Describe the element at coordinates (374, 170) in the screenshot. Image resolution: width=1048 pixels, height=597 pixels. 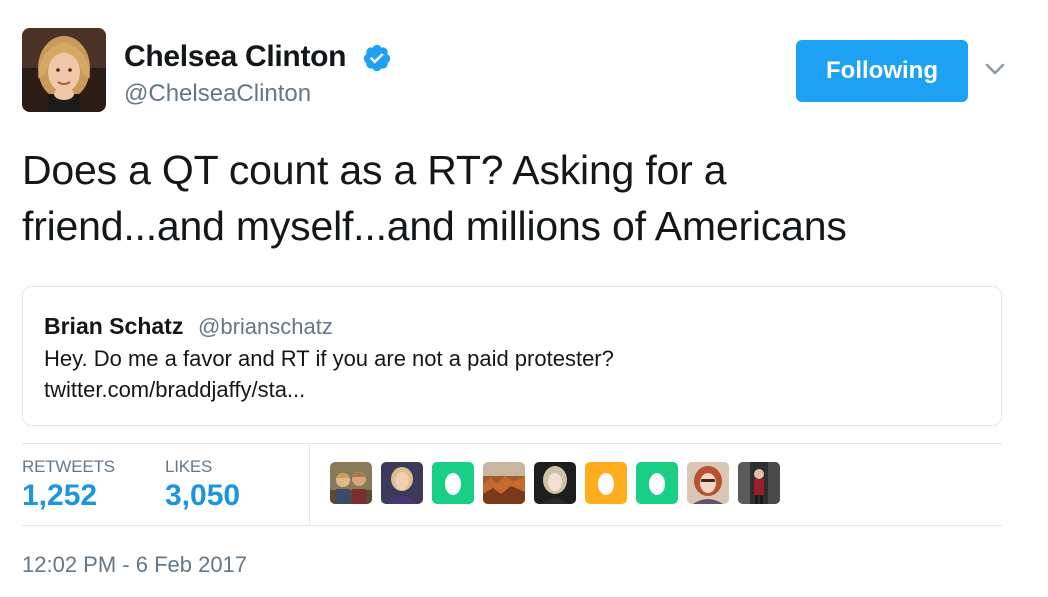
I see `tweet-text-line: Does a QT count as a RT? Asking for a` at that location.